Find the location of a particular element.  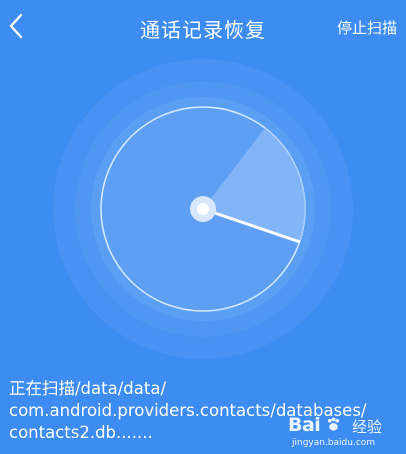

scan-path-line-1: 正在扫描/data/data/ is located at coordinates (88, 388).